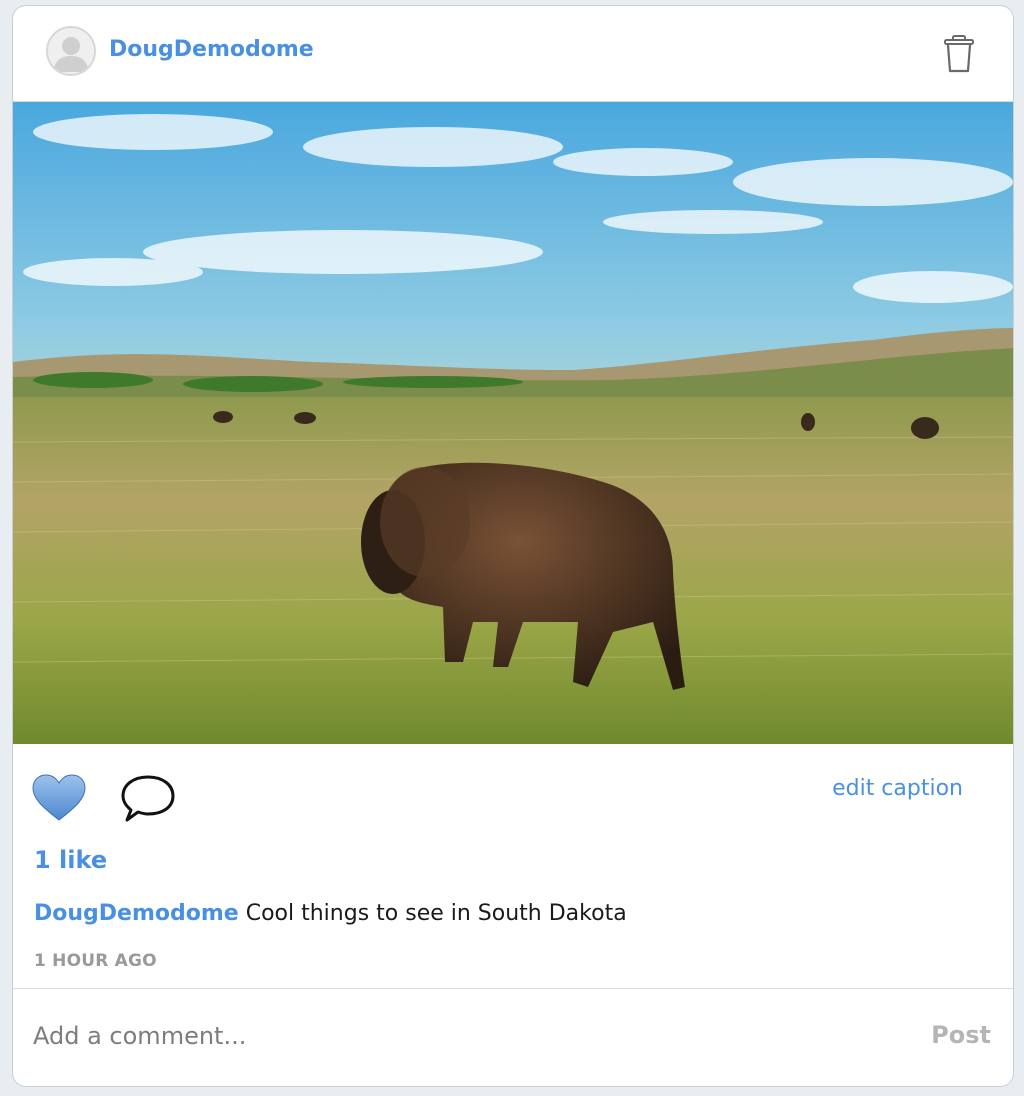 This screenshot has width=1024, height=1096. What do you see at coordinates (513, 54) in the screenshot?
I see `post-header: DougDemodome` at bounding box center [513, 54].